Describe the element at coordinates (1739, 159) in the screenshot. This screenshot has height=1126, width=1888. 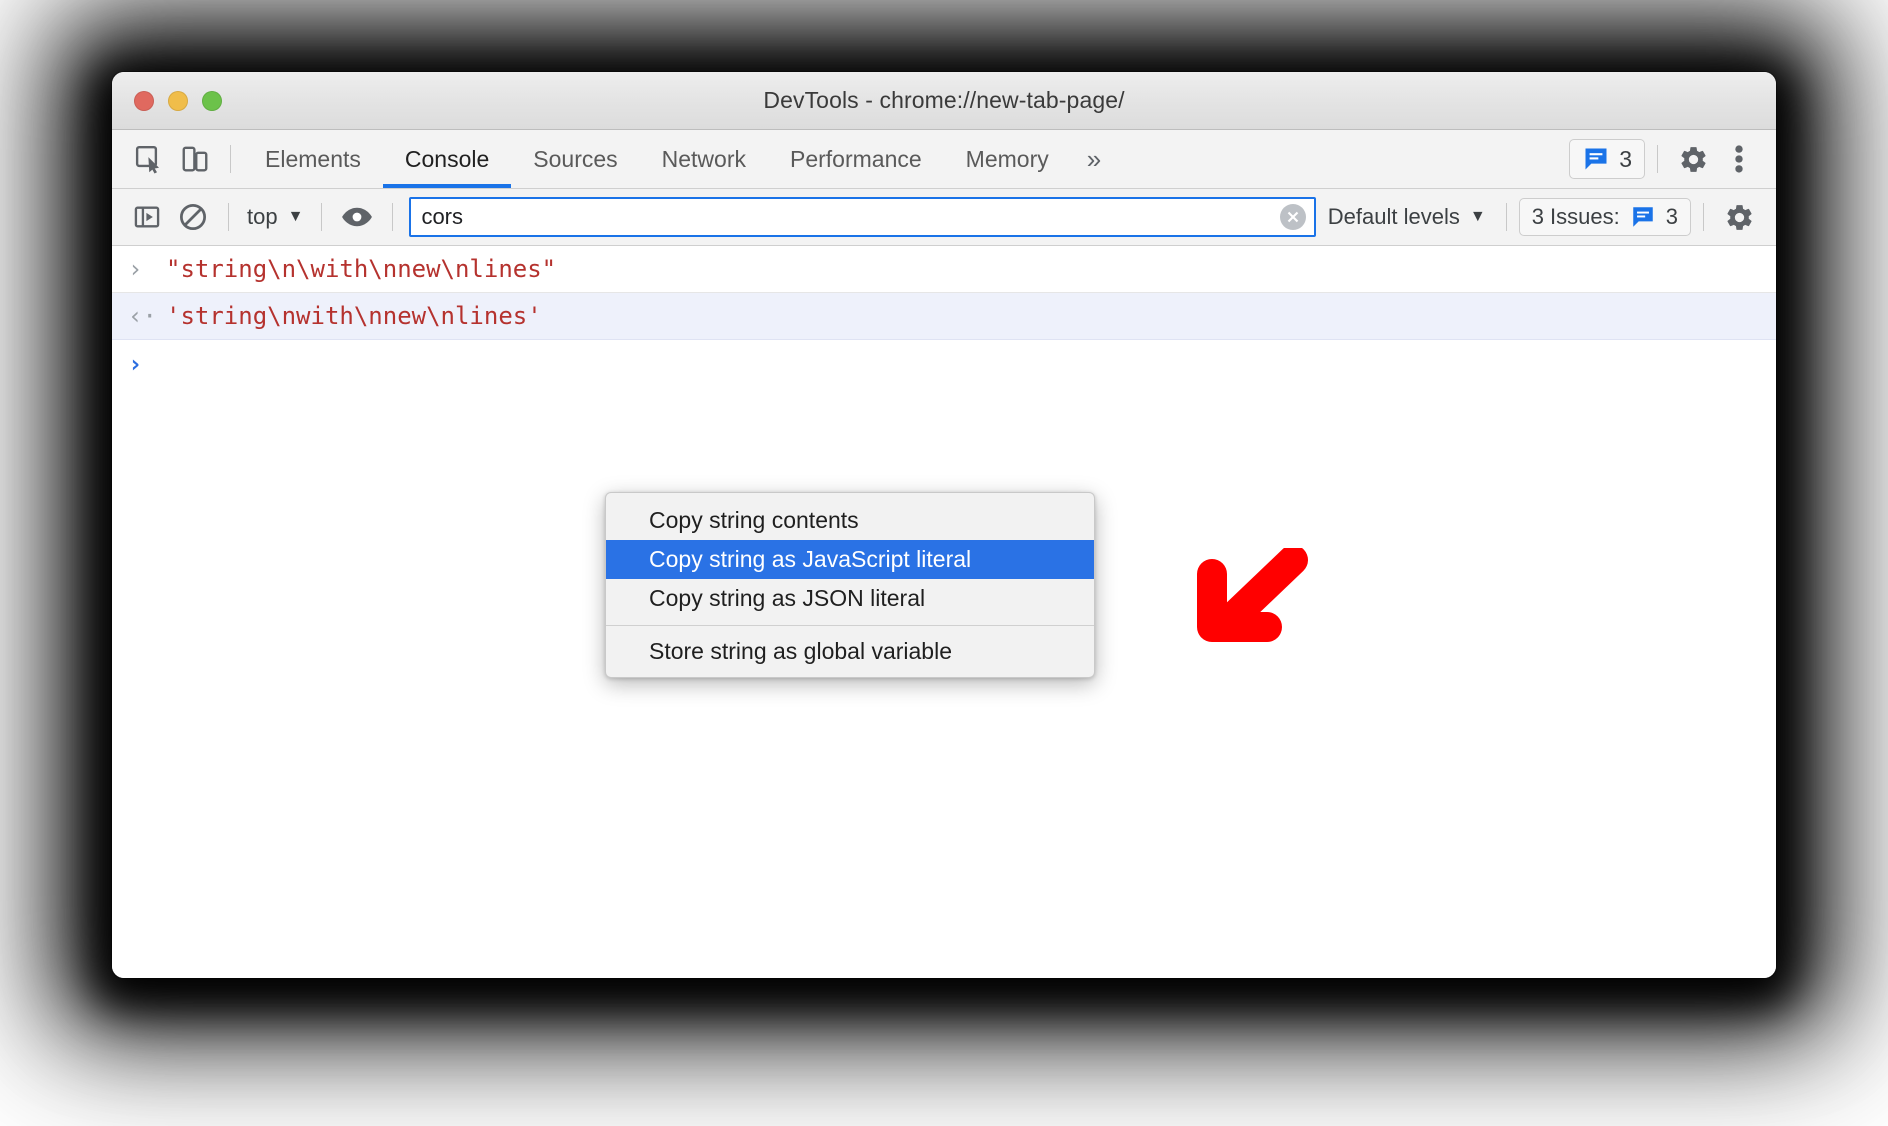
I see `kebab-menu-icon` at that location.